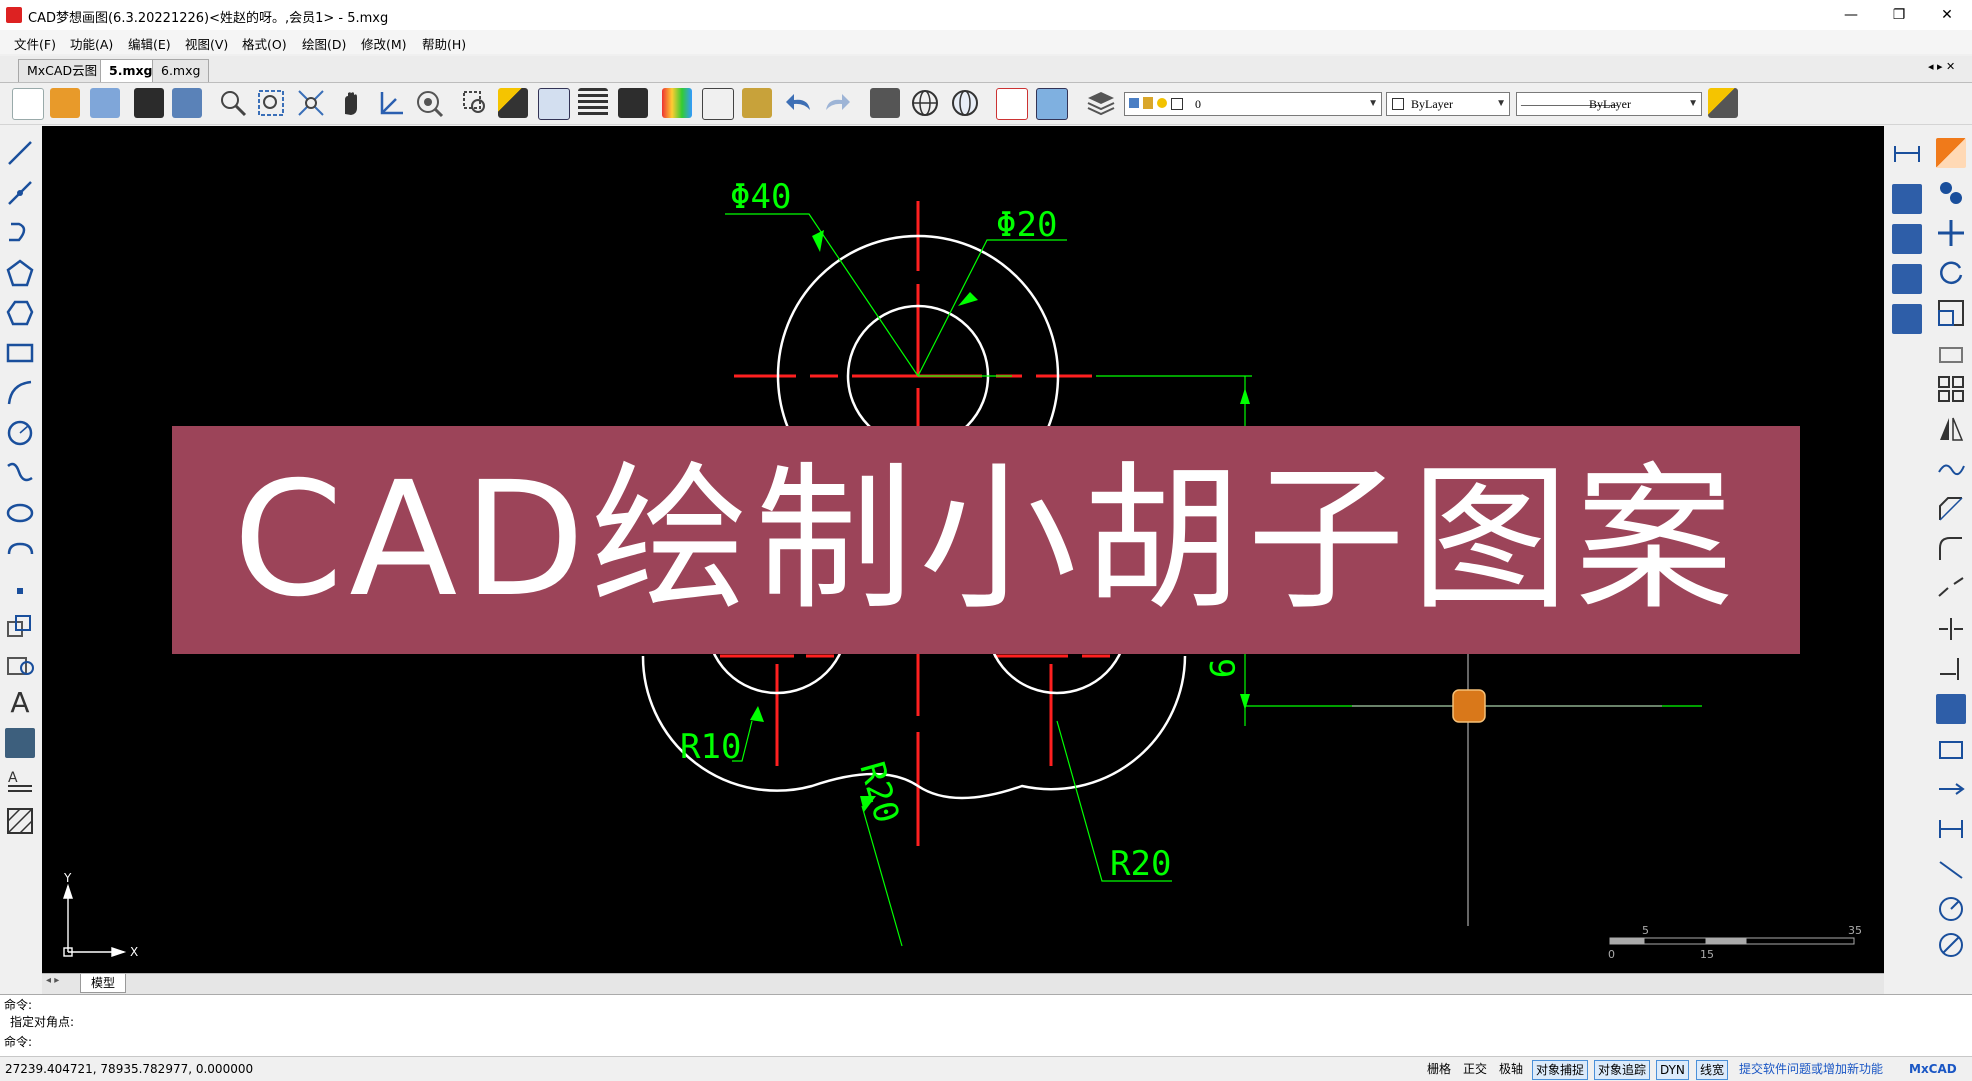 The width and height of the screenshot is (1972, 1081). Describe the element at coordinates (1951, 429) in the screenshot. I see `mirror-icon` at that location.